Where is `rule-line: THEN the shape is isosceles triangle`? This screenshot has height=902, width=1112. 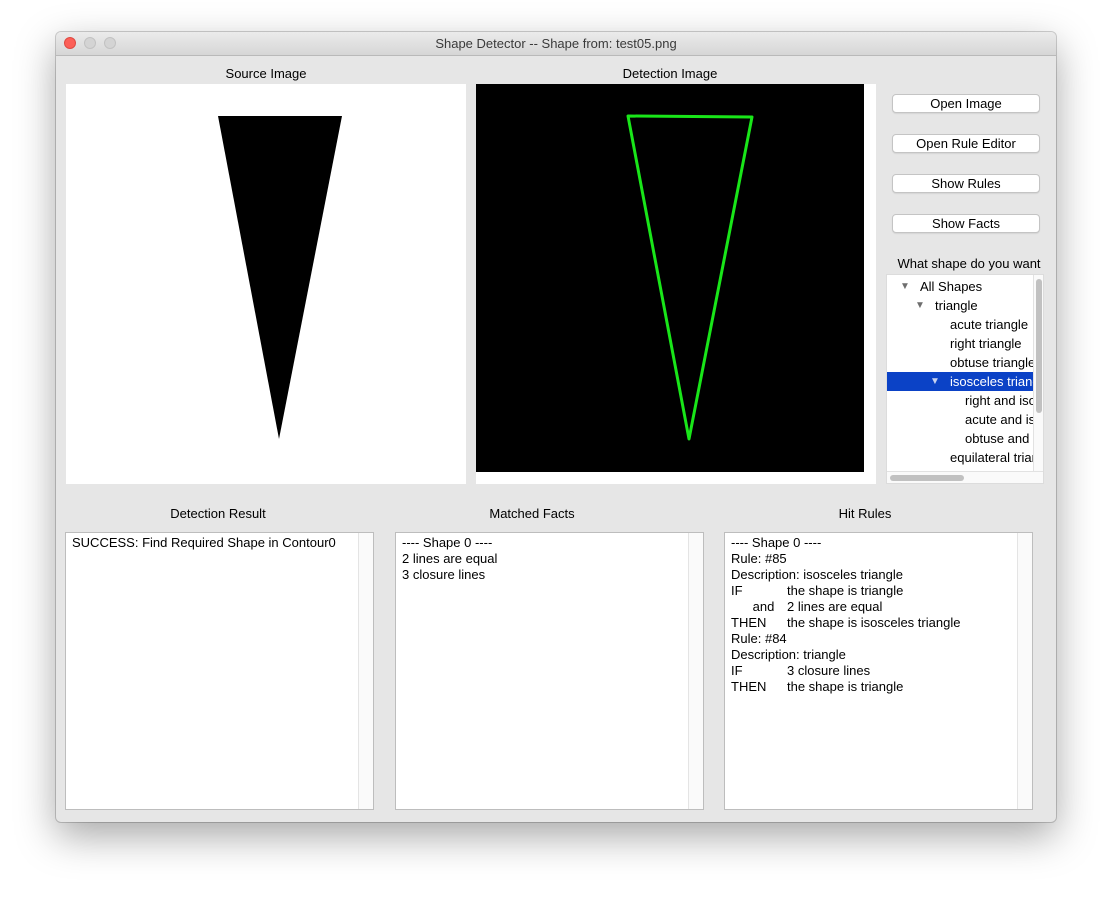
rule-line: THEN the shape is isosceles triangle is located at coordinates (846, 622).